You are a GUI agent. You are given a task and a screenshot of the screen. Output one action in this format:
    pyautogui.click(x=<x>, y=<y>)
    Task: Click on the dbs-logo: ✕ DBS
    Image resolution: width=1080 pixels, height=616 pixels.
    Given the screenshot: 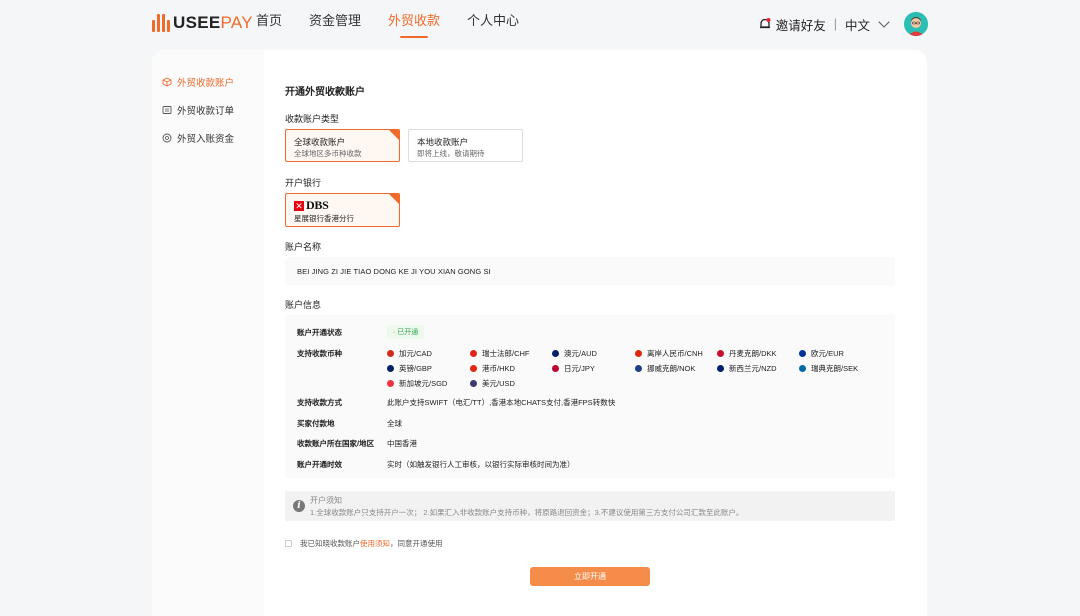 What is the action you would take?
    pyautogui.click(x=311, y=205)
    